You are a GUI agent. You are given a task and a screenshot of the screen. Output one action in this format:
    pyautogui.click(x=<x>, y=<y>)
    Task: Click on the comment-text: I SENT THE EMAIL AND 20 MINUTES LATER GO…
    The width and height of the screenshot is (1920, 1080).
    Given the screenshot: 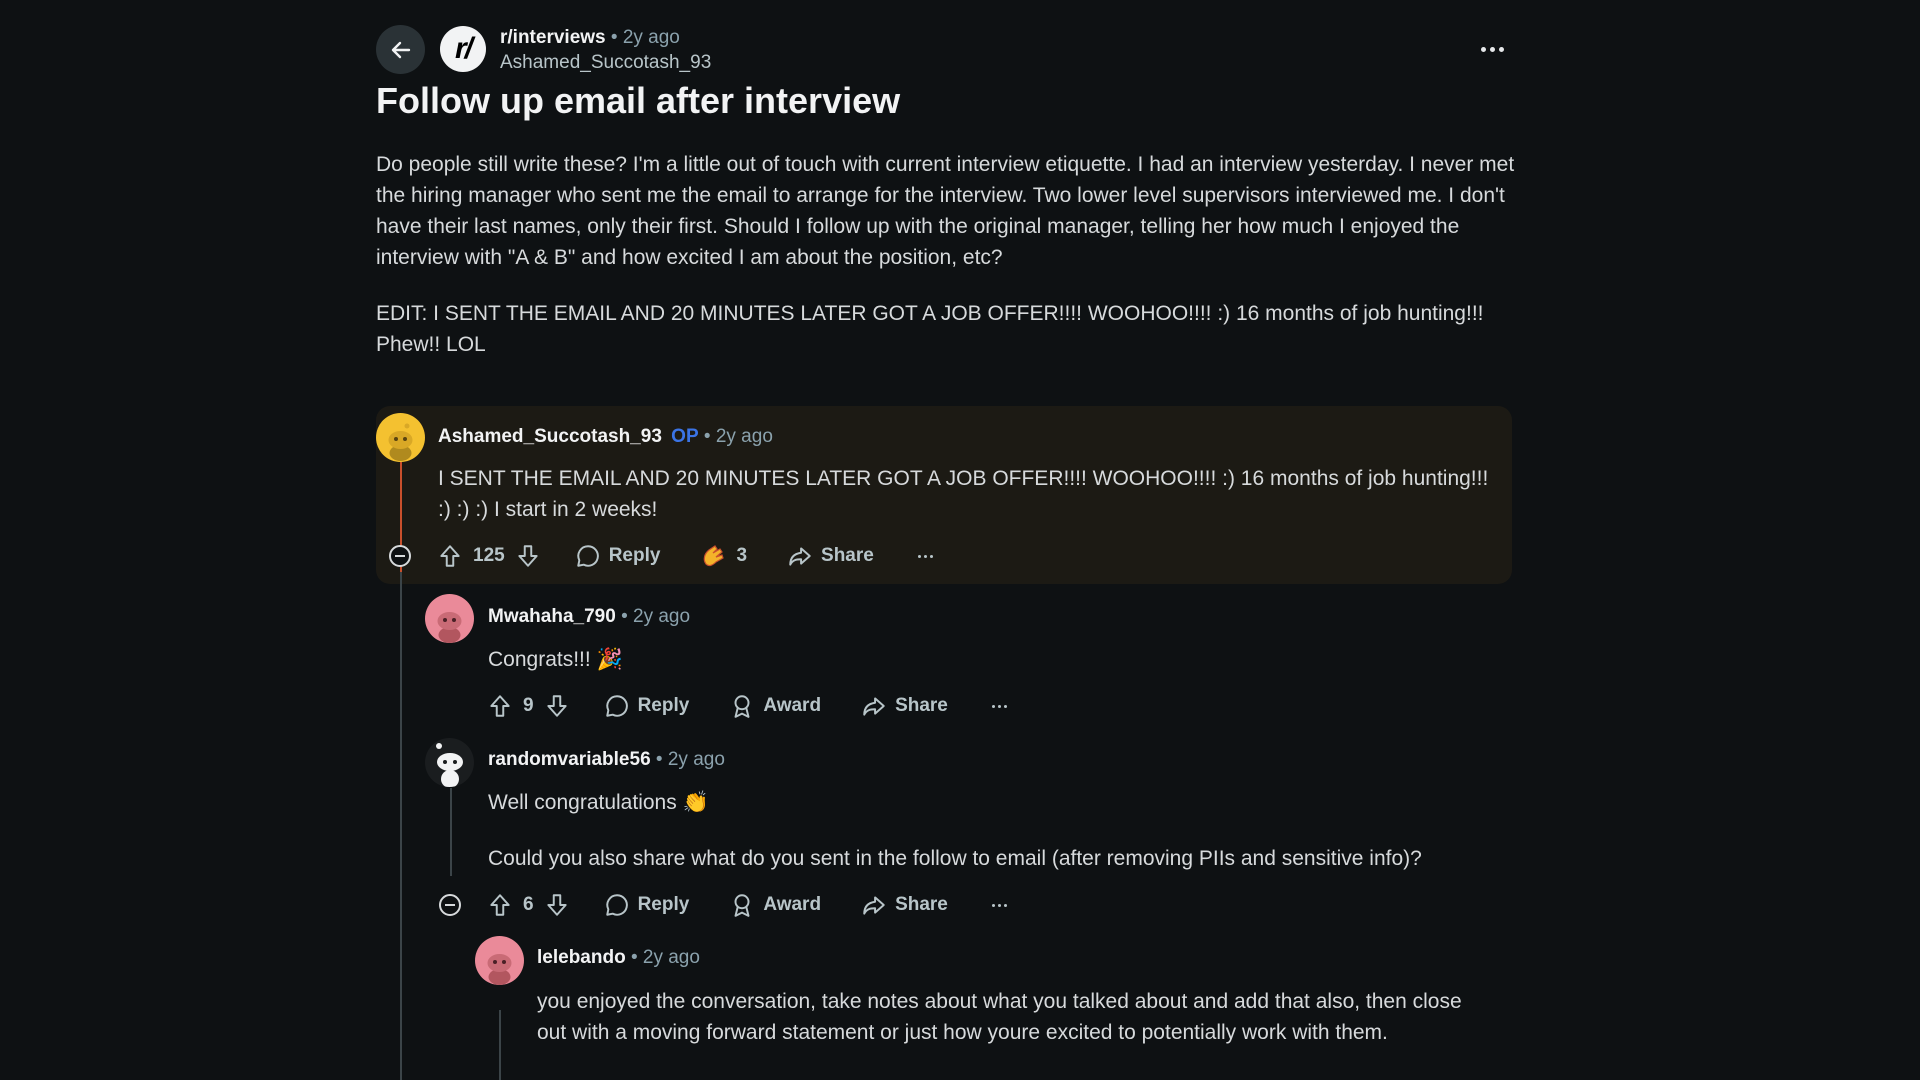 What is the action you would take?
    pyautogui.click(x=963, y=494)
    